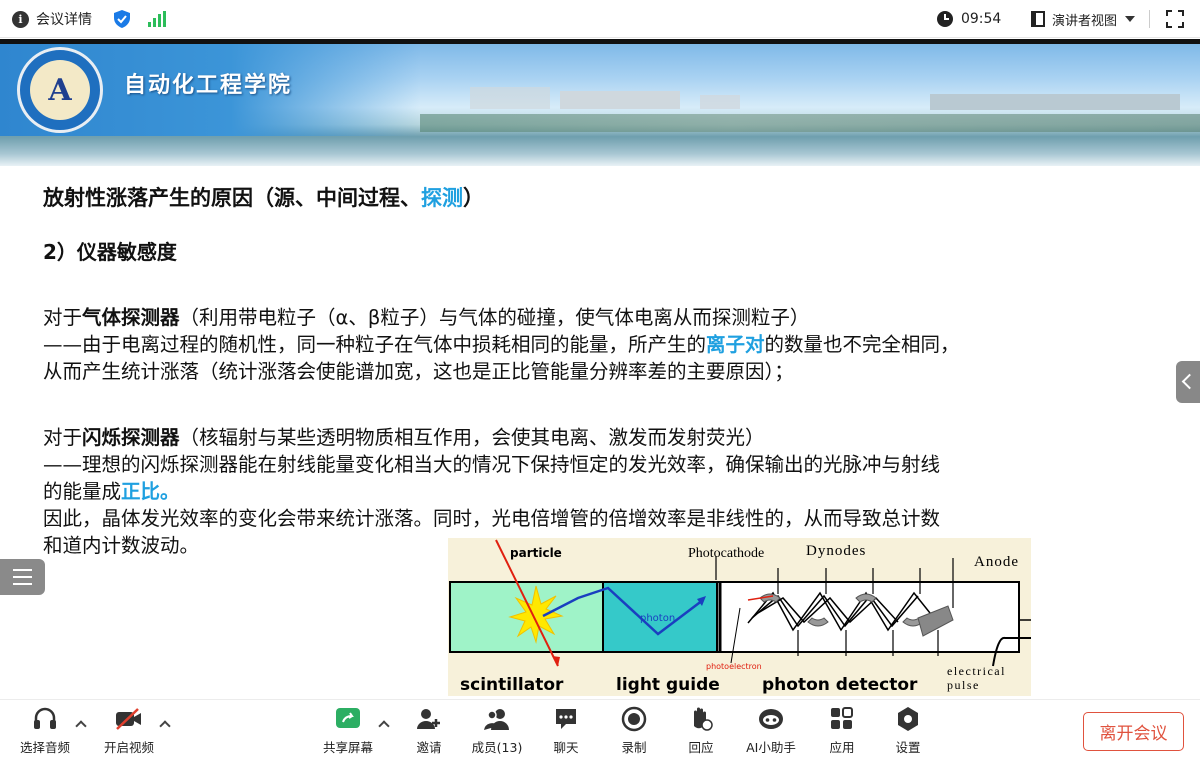 The height and width of the screenshot is (763, 1200). I want to click on video-options-chevron, so click(165, 726).